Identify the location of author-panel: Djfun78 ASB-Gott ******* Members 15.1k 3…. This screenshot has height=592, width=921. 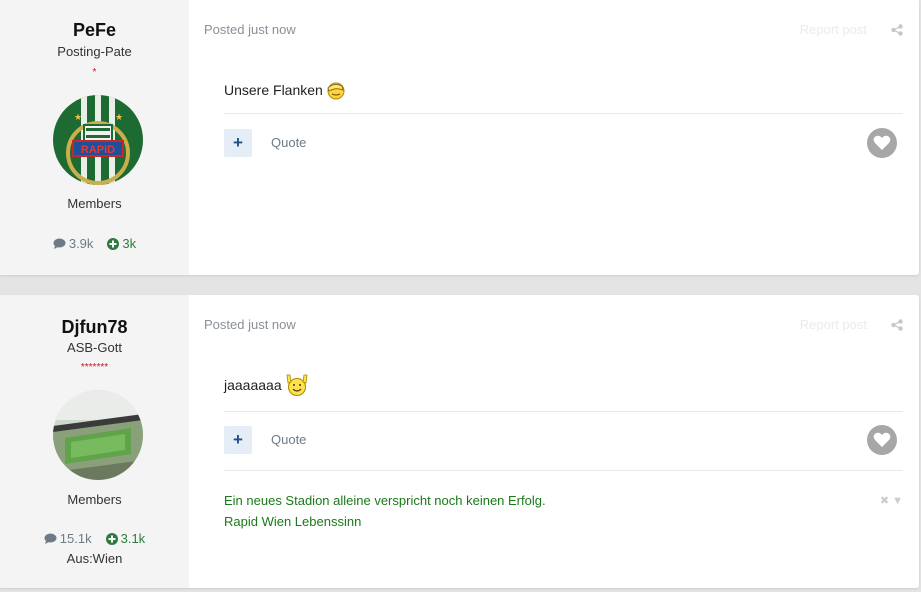
(94, 441).